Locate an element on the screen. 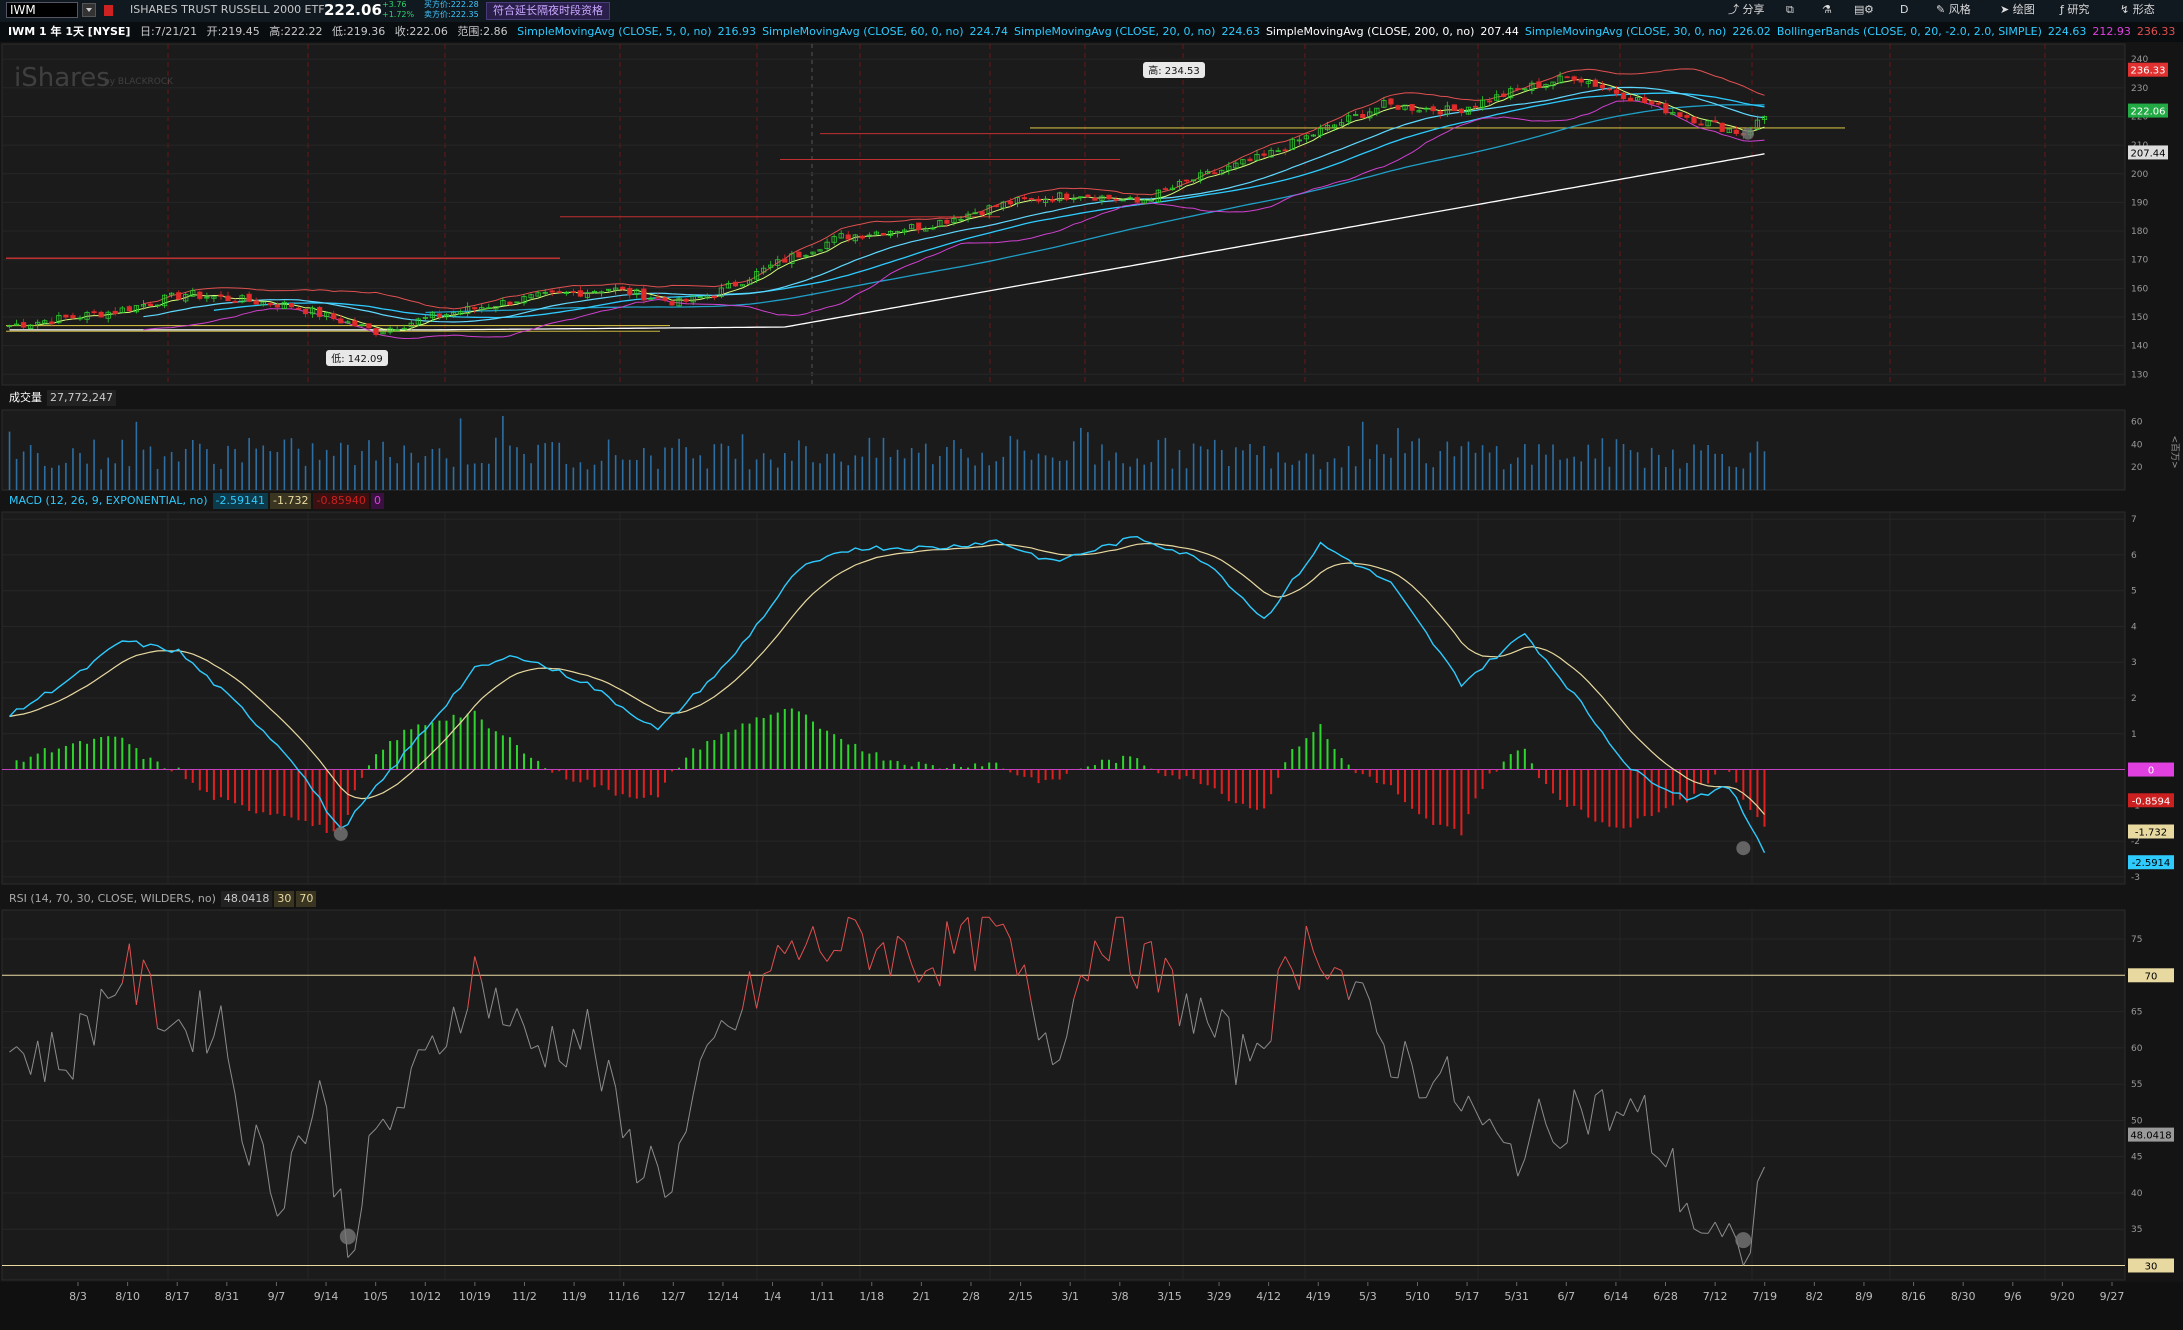 Image resolution: width=2183 pixels, height=1330 pixels. x-axis-label: 11/9 is located at coordinates (574, 1296).